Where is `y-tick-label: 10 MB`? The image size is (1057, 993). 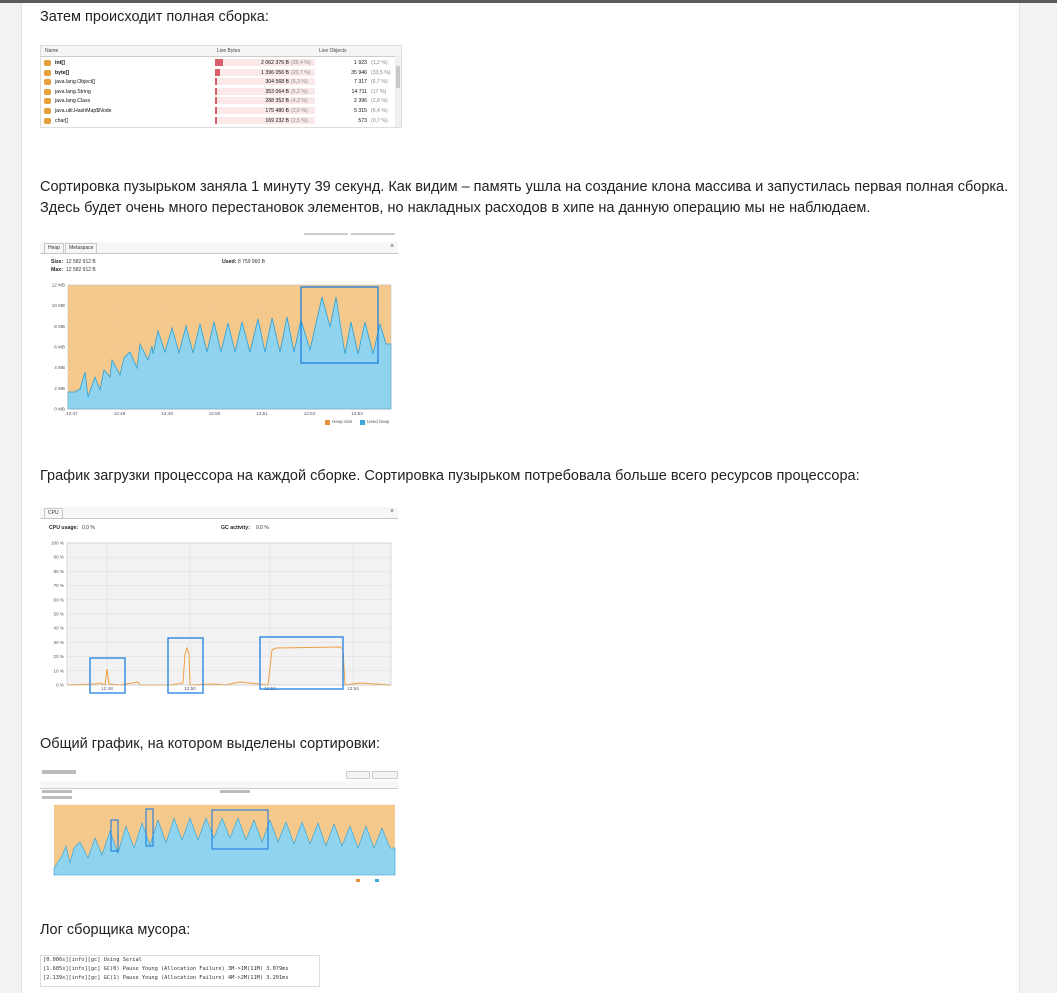 y-tick-label: 10 MB is located at coordinates (58, 305).